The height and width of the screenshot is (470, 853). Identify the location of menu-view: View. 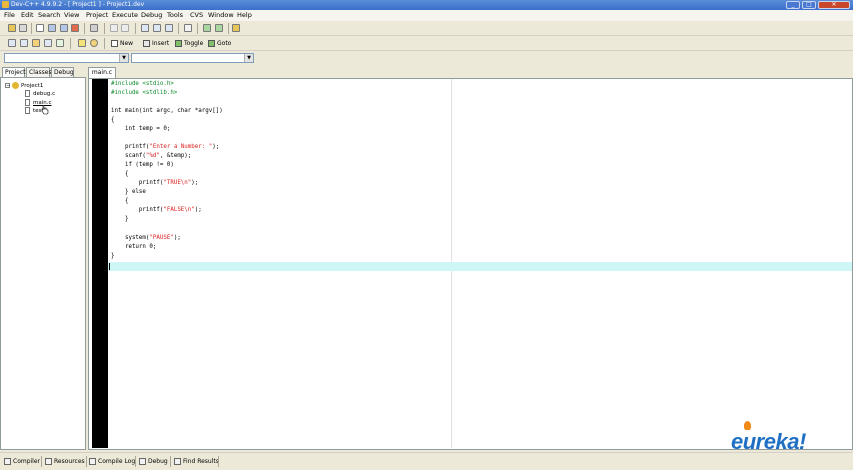
(71, 15).